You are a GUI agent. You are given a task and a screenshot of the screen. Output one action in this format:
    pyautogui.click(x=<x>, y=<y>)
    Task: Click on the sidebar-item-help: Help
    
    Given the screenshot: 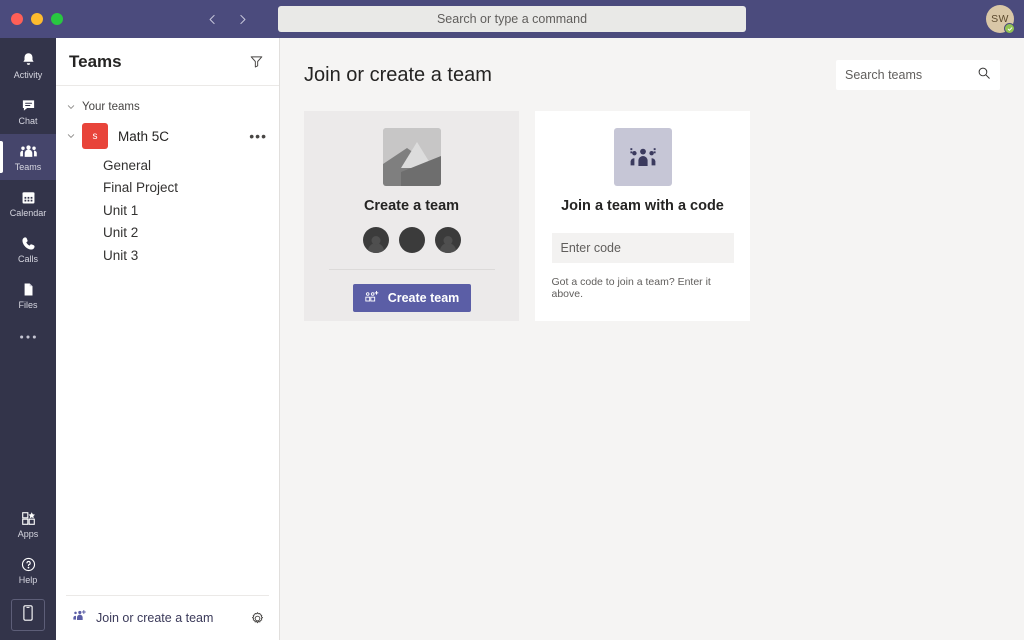 What is the action you would take?
    pyautogui.click(x=28, y=570)
    